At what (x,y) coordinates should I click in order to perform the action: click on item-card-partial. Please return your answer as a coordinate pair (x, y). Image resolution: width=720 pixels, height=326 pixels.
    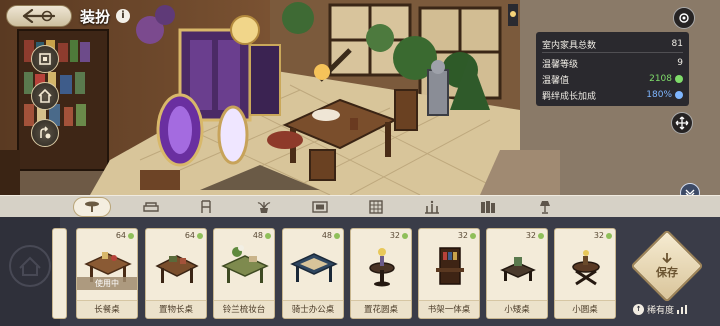
    Looking at the image, I should click on (59, 273).